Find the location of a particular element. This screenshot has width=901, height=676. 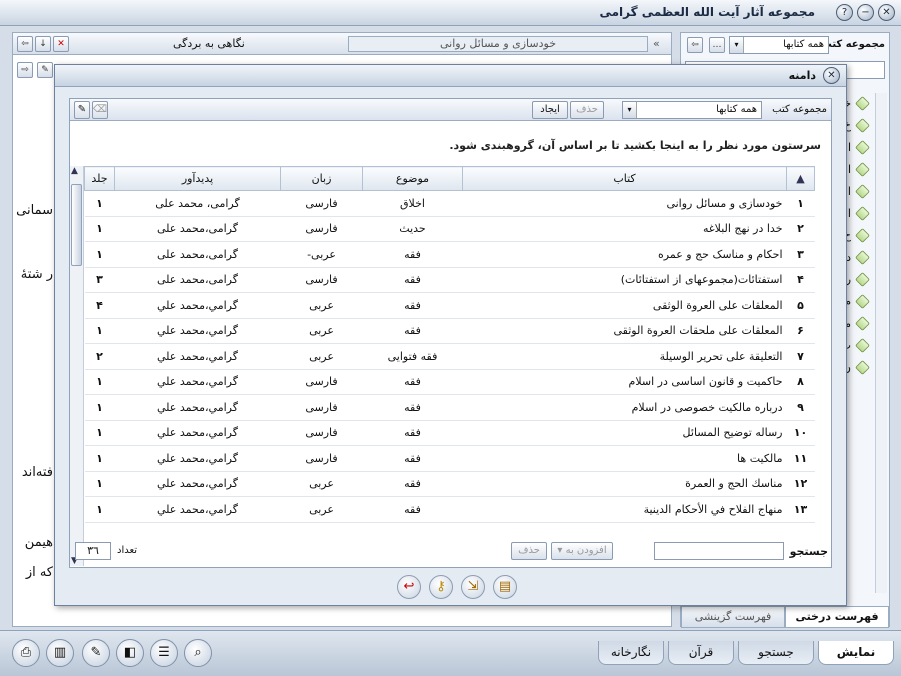

grid-toolbar: مجموعه کتب همه کتابها ▾ حذف ایجاد ✎ ⌫ is located at coordinates (450, 110).